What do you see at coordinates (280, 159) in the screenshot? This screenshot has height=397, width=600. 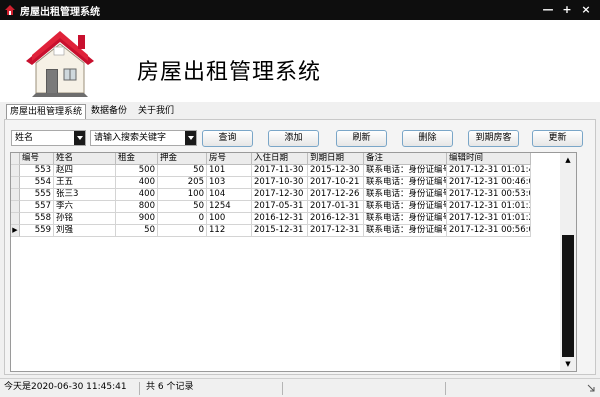 I see `column-header: 入住日期` at bounding box center [280, 159].